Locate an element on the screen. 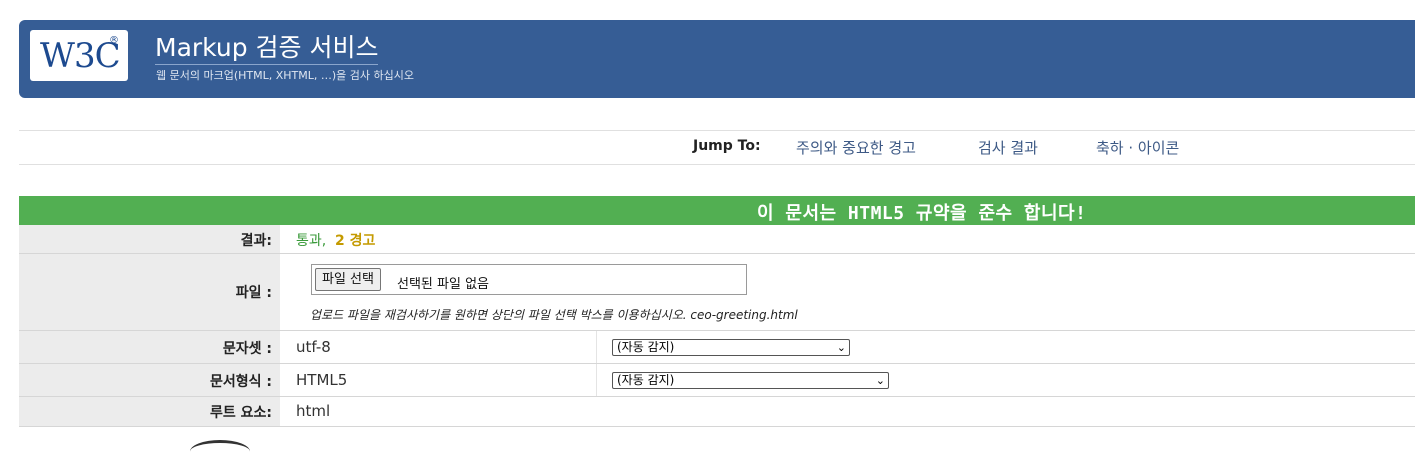 Image resolution: width=1415 pixels, height=463 pixels. result-warning-count: 2 경고 is located at coordinates (355, 241).